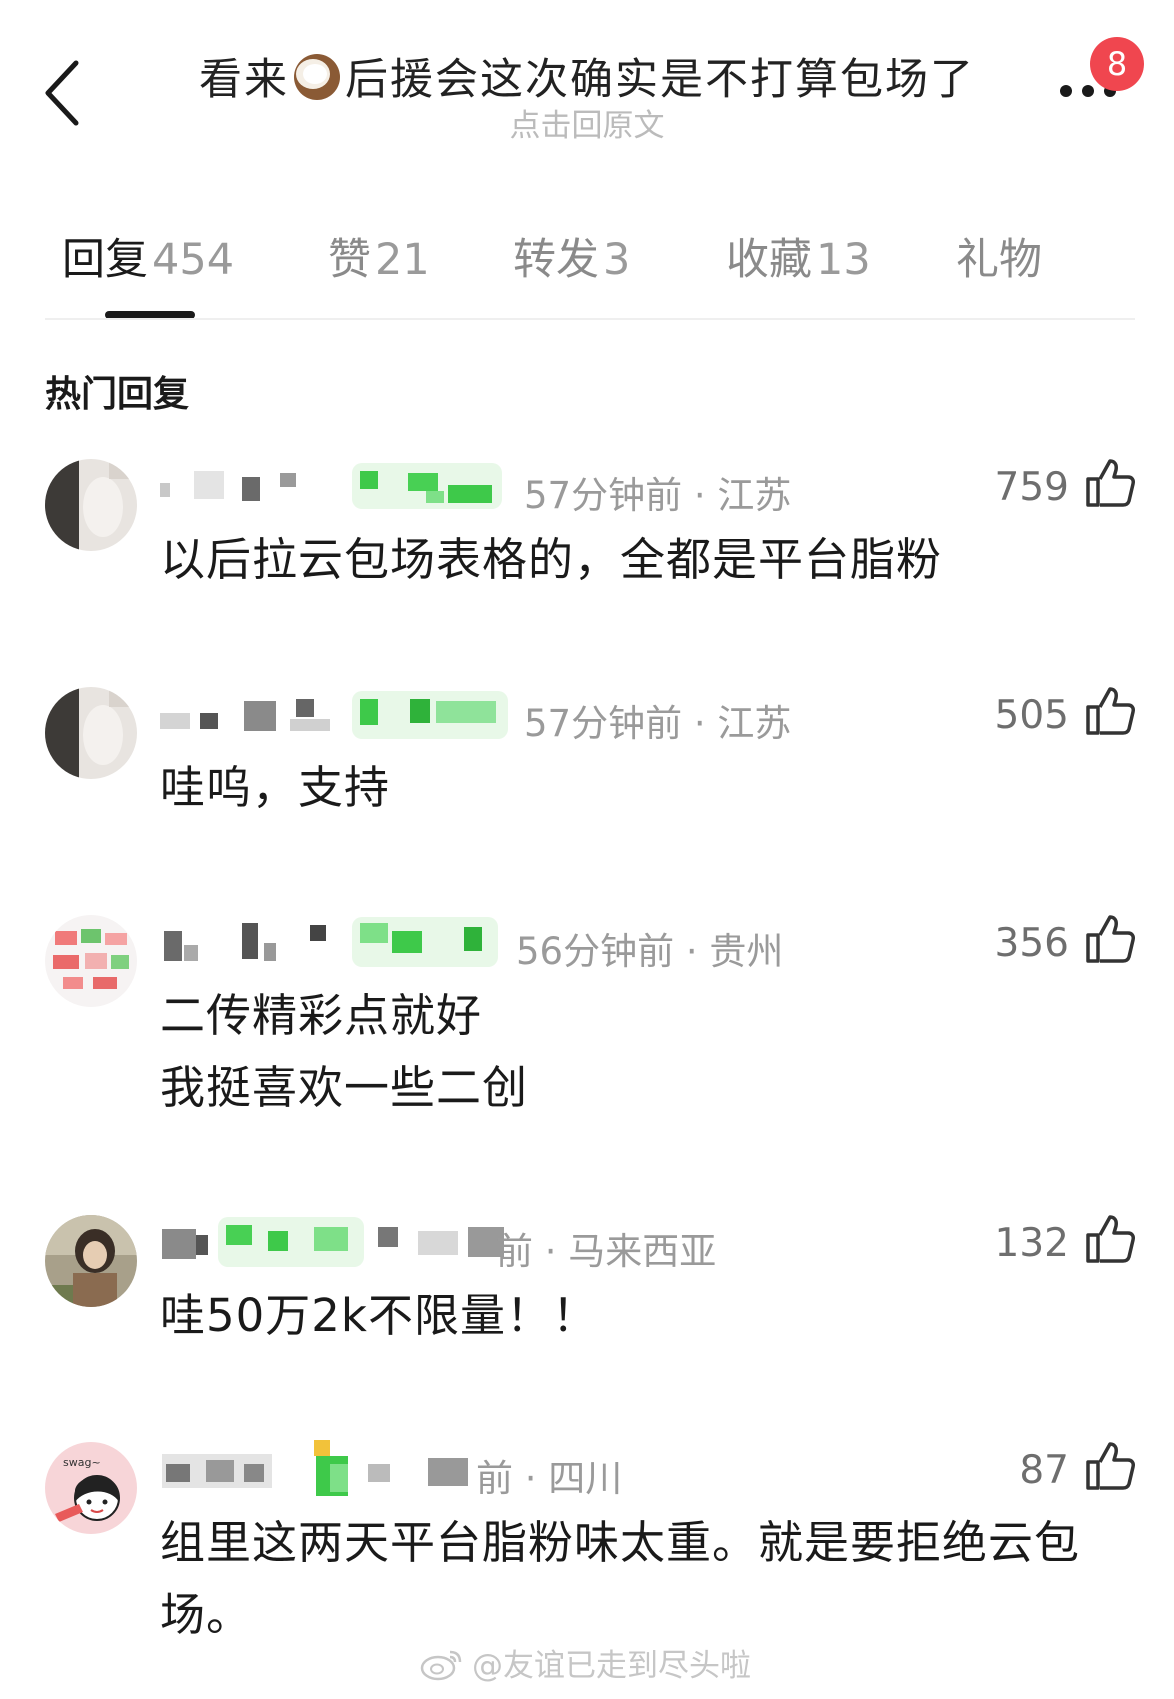 The height and width of the screenshot is (1699, 1174). I want to click on like-count: 505, so click(1031, 715).